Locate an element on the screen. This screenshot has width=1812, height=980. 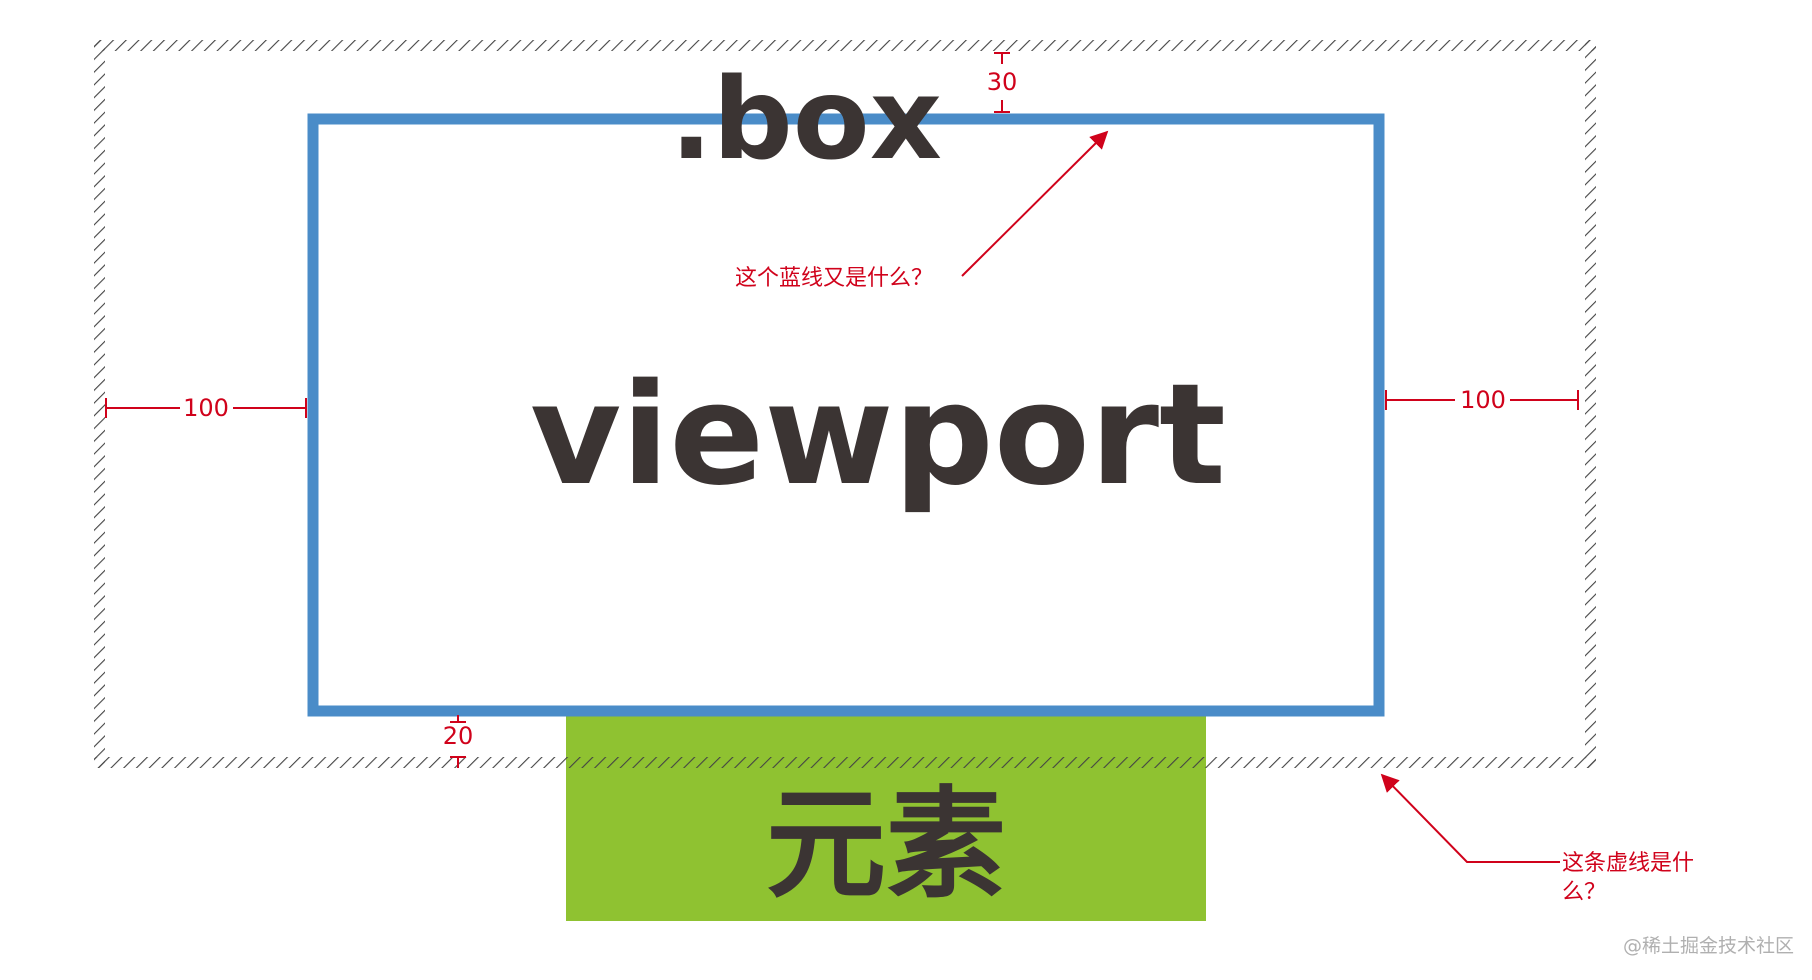
dashed-line-question-line2: 么？ is located at coordinates (1584, 892).